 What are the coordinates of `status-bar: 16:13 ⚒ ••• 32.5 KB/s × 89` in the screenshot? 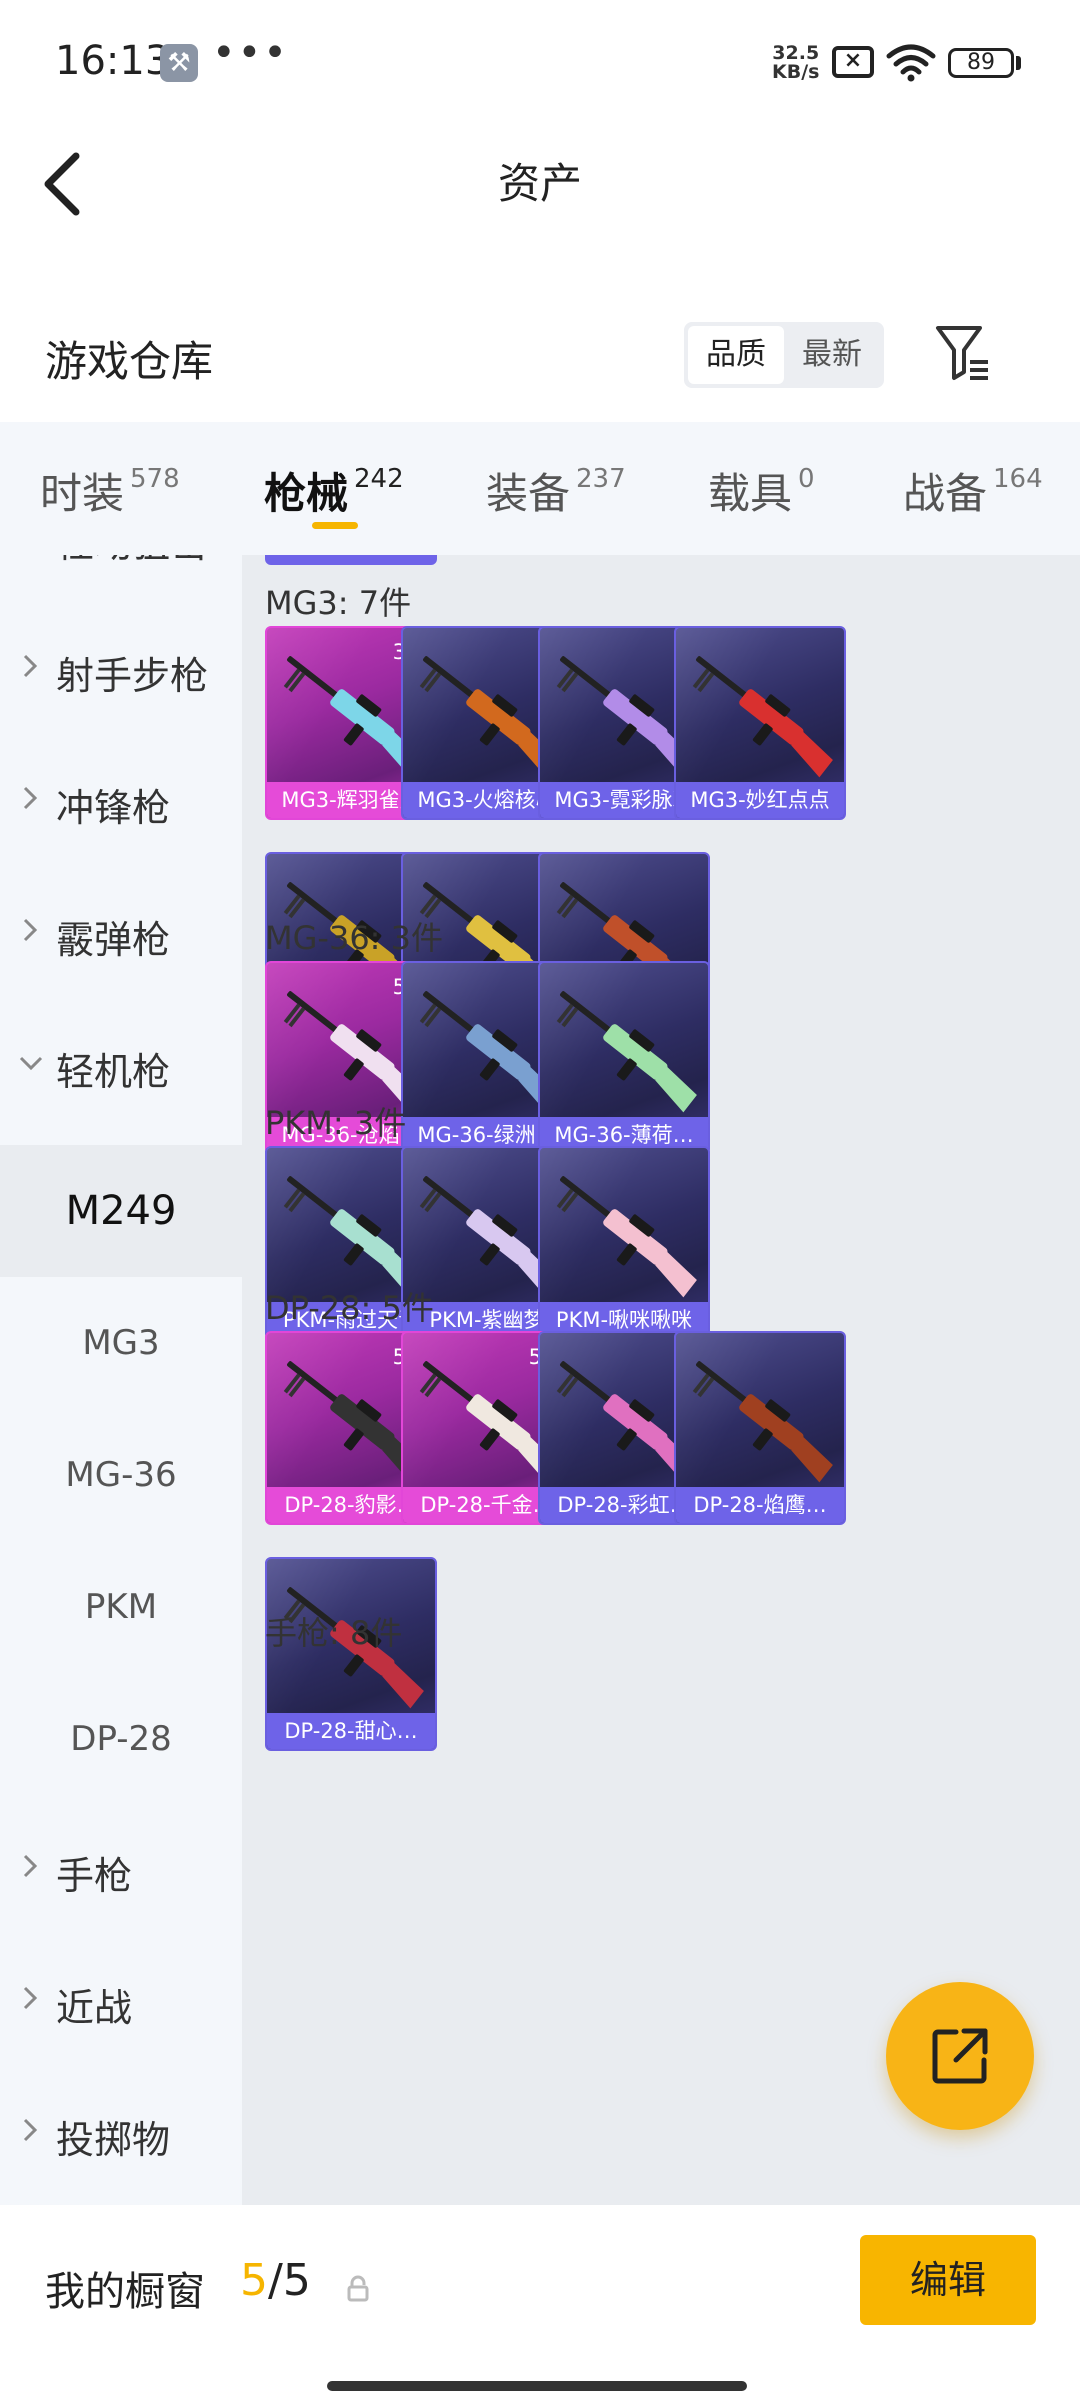 It's located at (540, 64).